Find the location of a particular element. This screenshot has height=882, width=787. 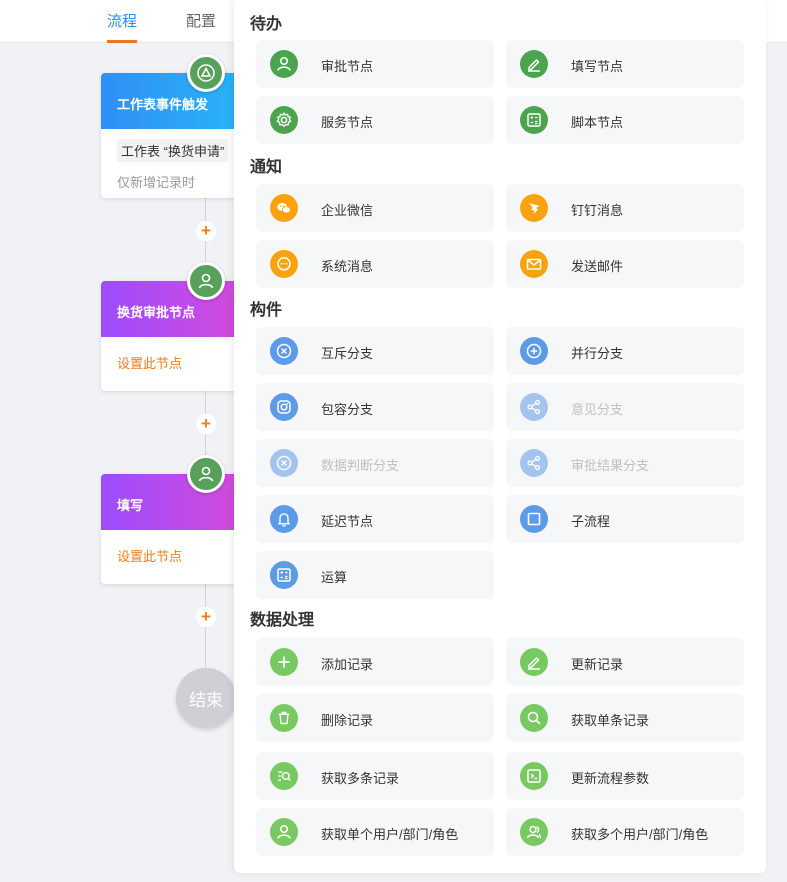

palette-item: 发送邮件 is located at coordinates (625, 264).